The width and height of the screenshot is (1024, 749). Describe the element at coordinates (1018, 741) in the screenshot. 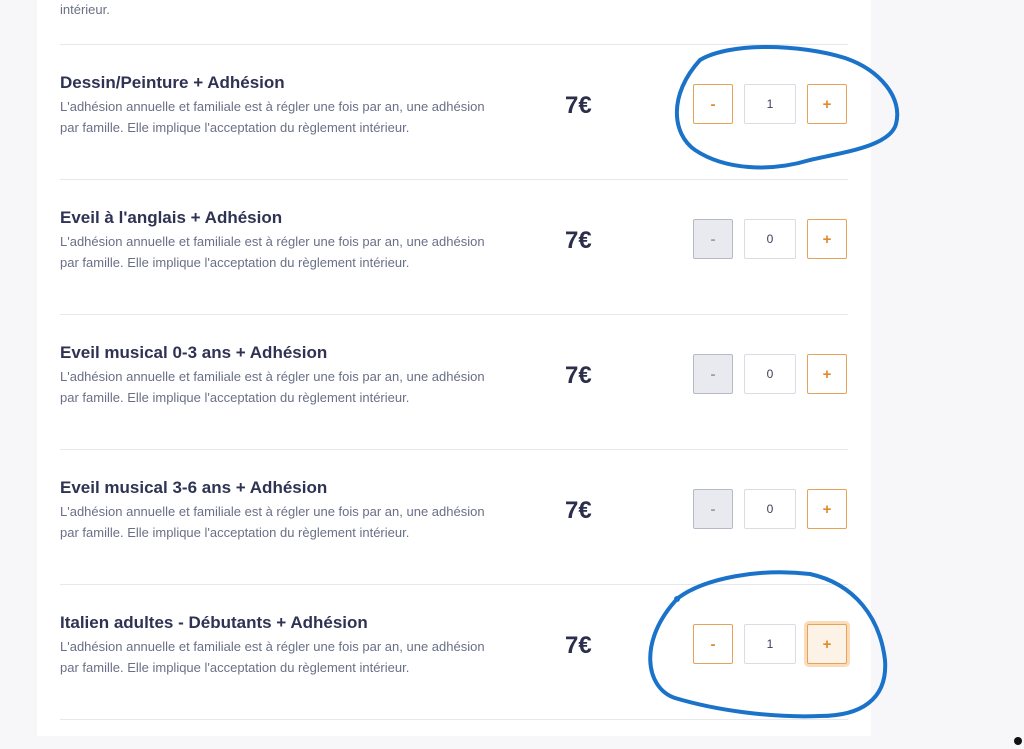

I see `cursor-dot` at that location.